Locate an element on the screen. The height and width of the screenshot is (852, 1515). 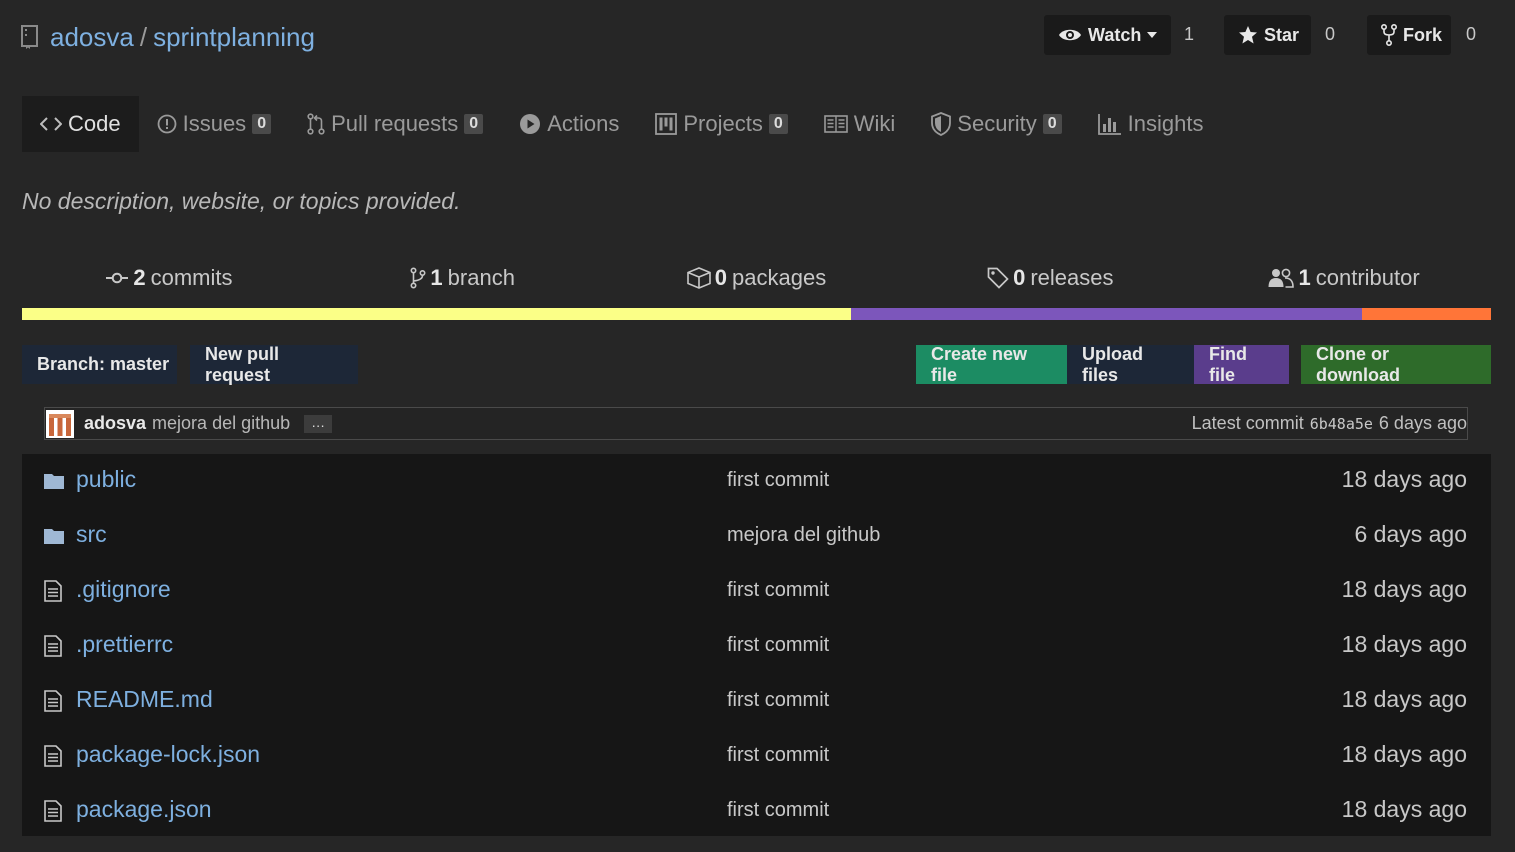
latest-commit-info: Latest commit 6b48a5e 6 days ago is located at coordinates (1329, 423).